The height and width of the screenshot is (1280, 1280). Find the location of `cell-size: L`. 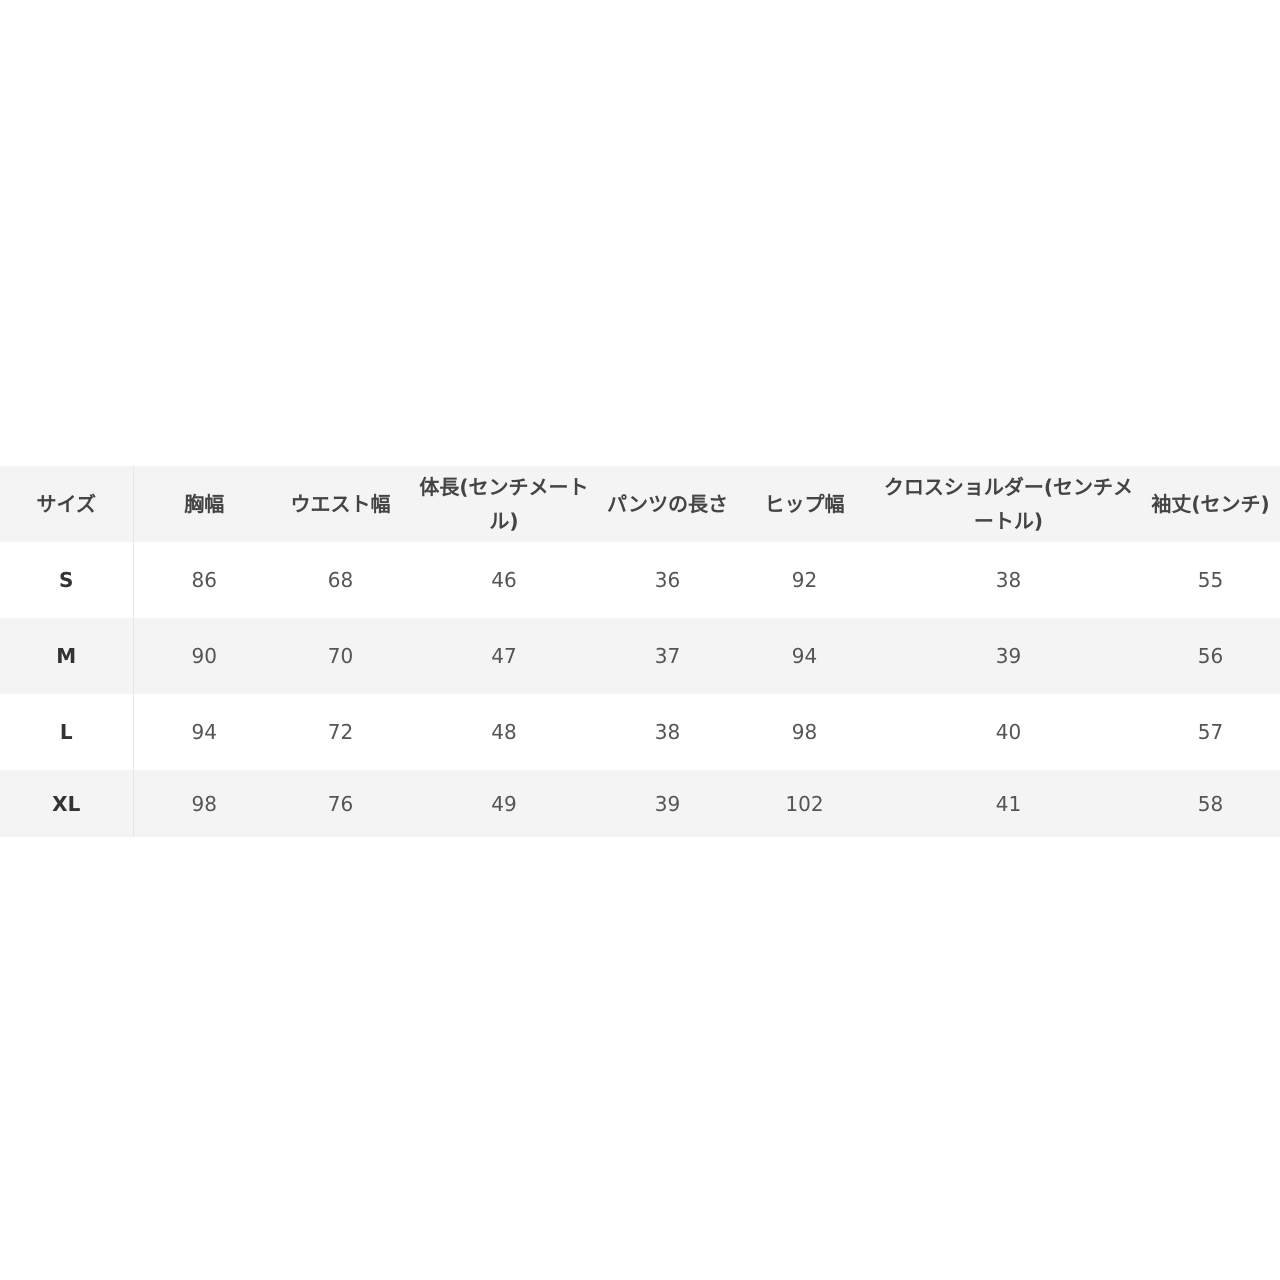

cell-size: L is located at coordinates (67, 732).